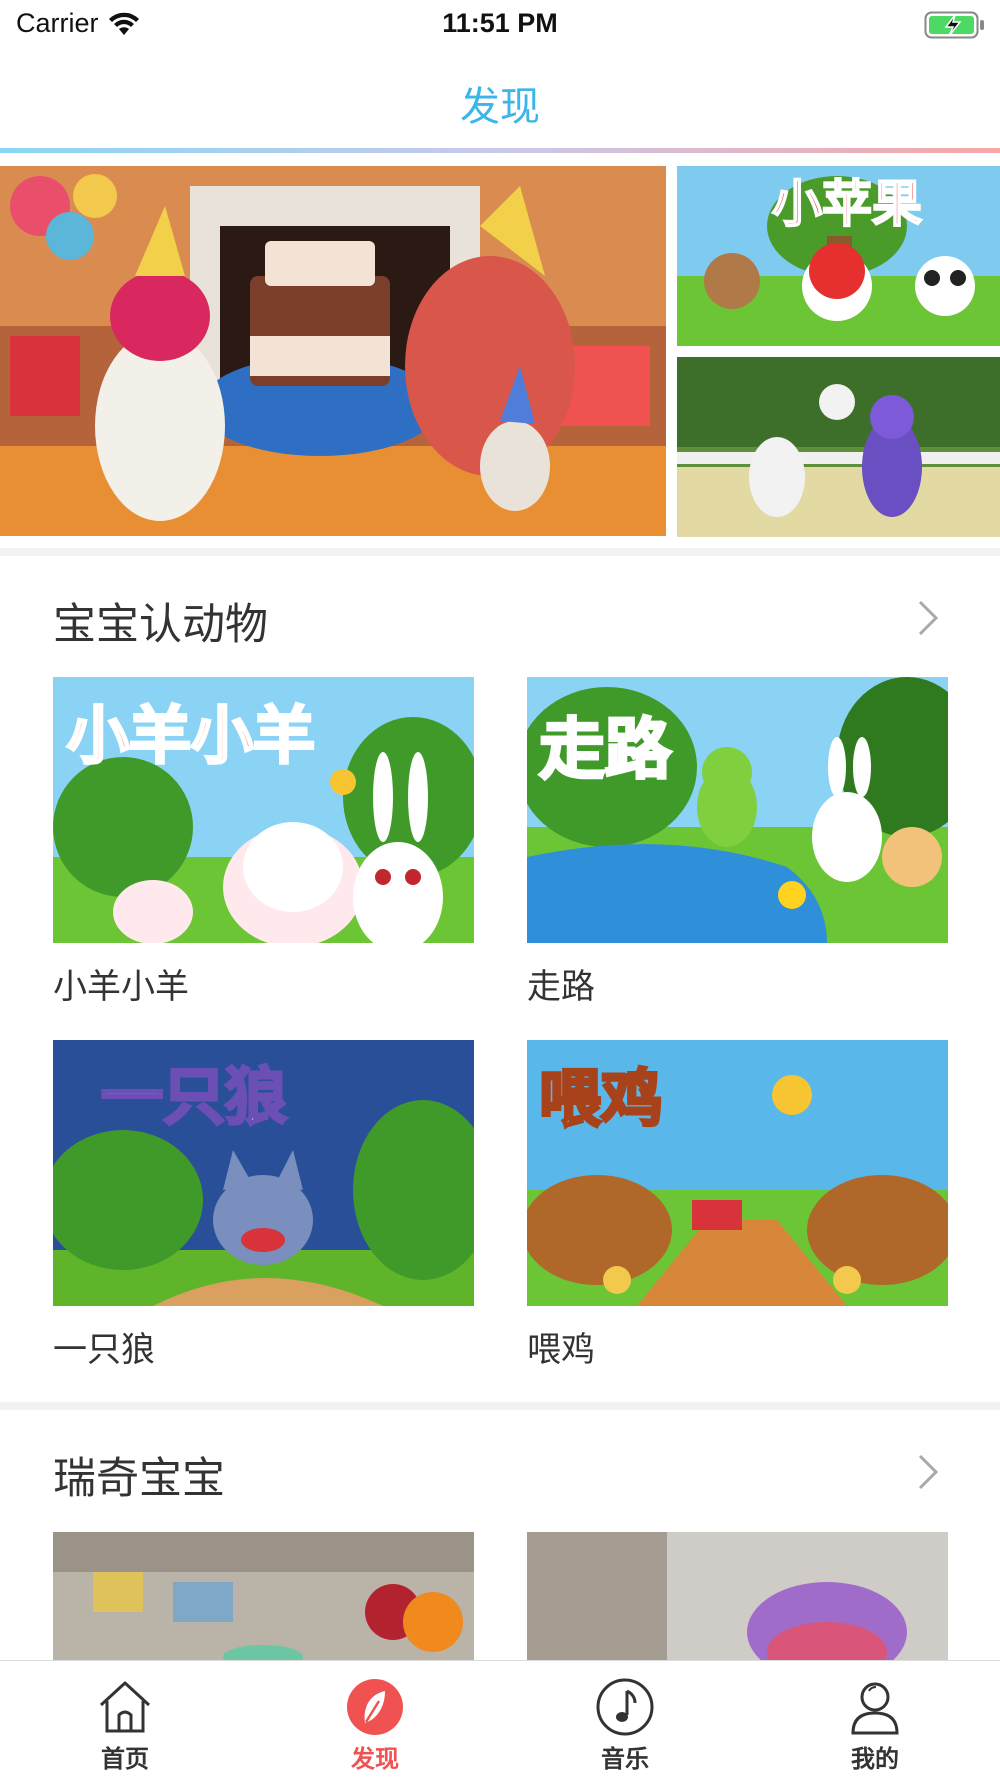 The width and height of the screenshot is (1000, 1778). What do you see at coordinates (191, 735) in the screenshot?
I see `svg-text: 小羊小羊` at bounding box center [191, 735].